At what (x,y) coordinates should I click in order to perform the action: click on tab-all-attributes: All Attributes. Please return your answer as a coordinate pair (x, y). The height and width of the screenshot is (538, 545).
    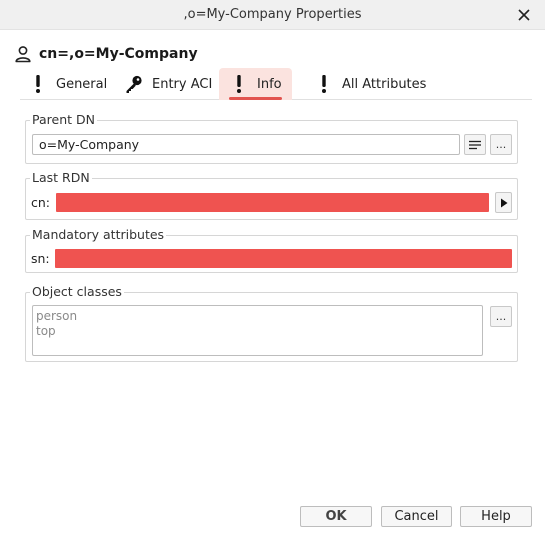
    Looking at the image, I should click on (370, 84).